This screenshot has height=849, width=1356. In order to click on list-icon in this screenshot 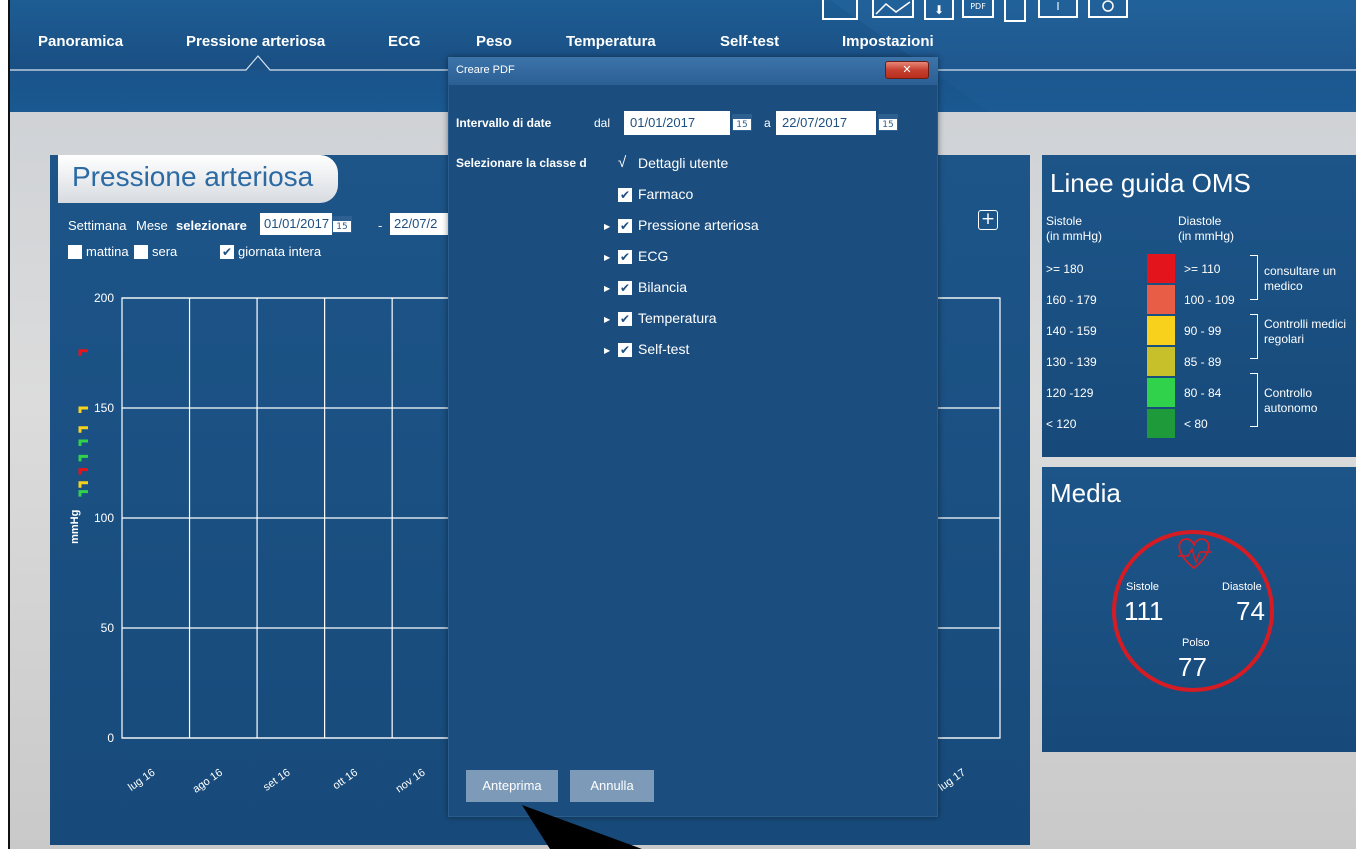, I will do `click(1015, 11)`.